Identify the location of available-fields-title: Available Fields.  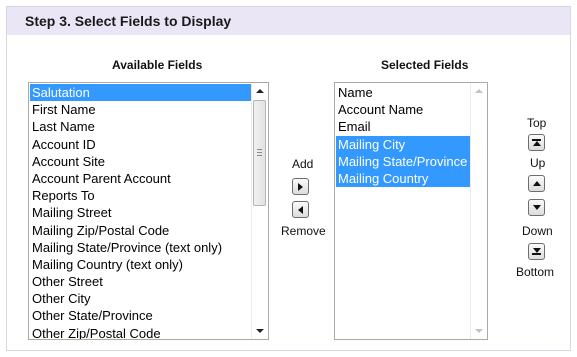
(157, 65).